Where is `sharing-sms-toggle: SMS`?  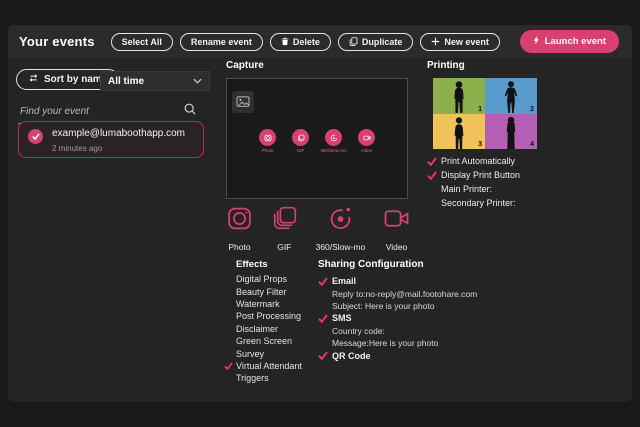 sharing-sms-toggle: SMS is located at coordinates (397, 318).